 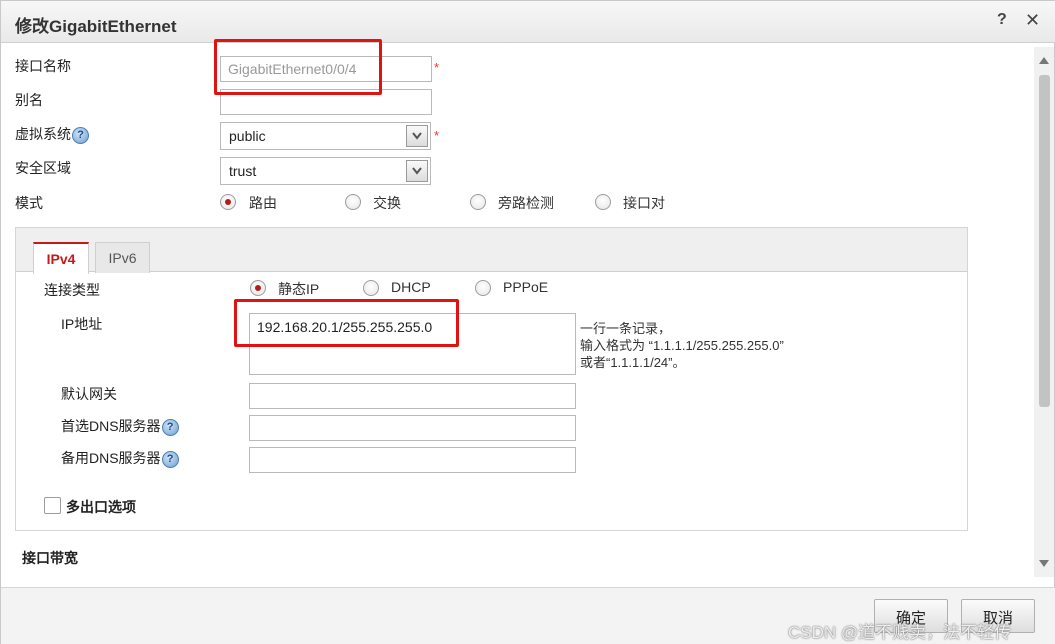 What do you see at coordinates (50, 558) in the screenshot?
I see `bandwidth-section-label: 接口带宽` at bounding box center [50, 558].